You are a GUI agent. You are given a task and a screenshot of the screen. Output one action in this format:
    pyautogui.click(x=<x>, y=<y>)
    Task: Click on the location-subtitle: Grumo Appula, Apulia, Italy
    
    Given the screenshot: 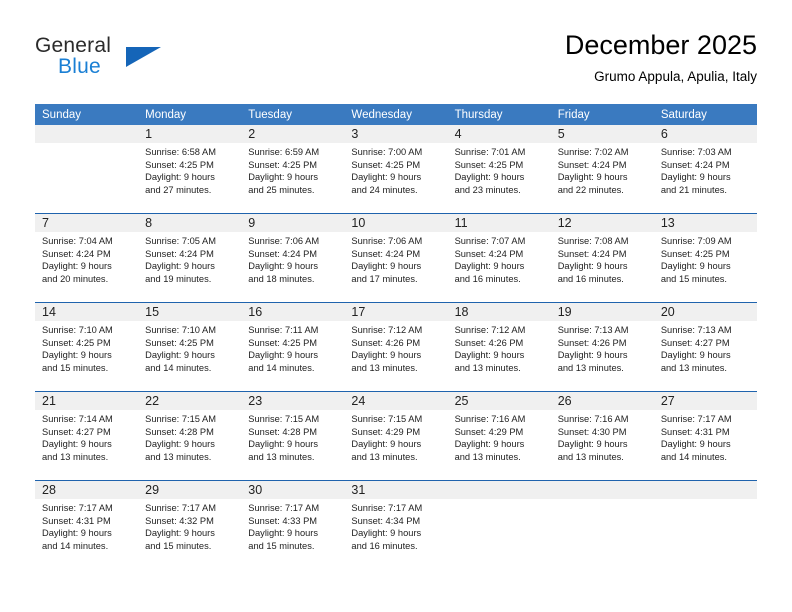 What is the action you would take?
    pyautogui.click(x=675, y=76)
    